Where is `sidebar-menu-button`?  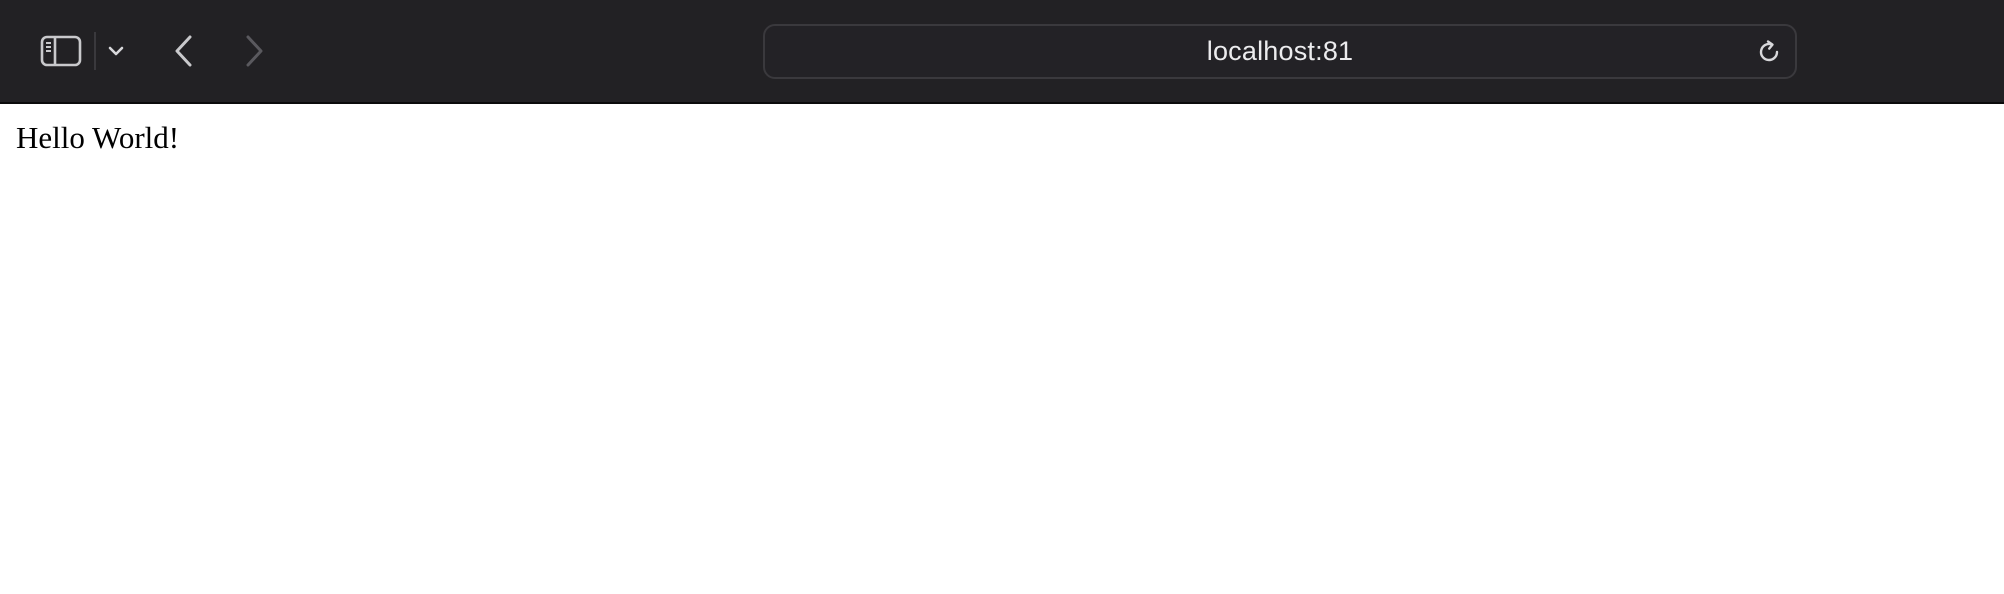
sidebar-menu-button is located at coordinates (116, 51).